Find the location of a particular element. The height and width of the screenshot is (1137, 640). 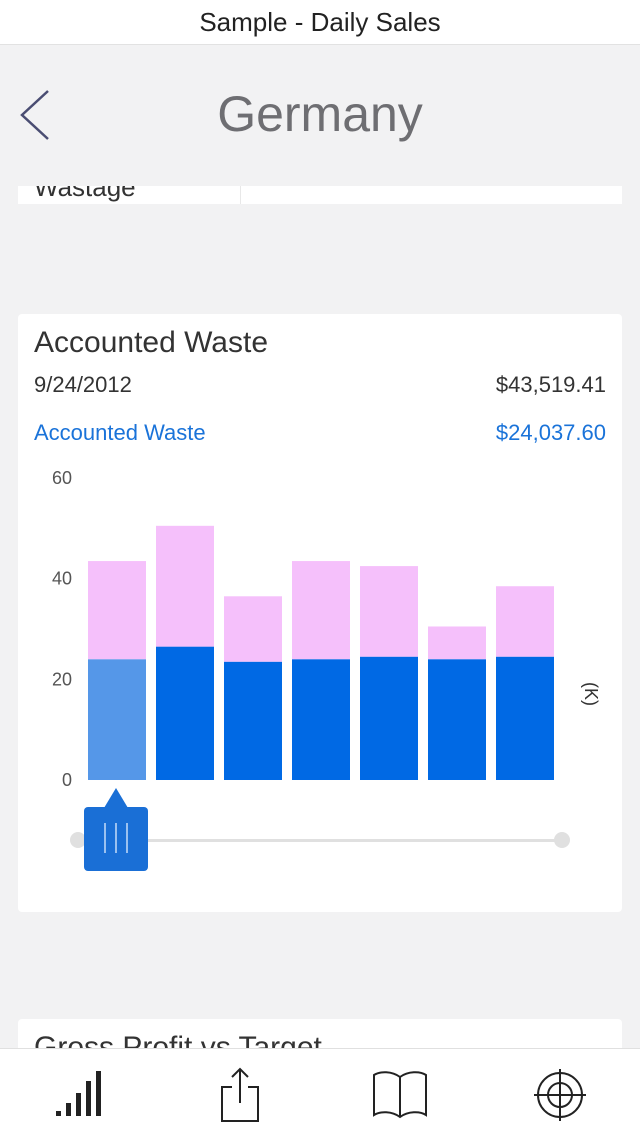

share-icon is located at coordinates (240, 1094).